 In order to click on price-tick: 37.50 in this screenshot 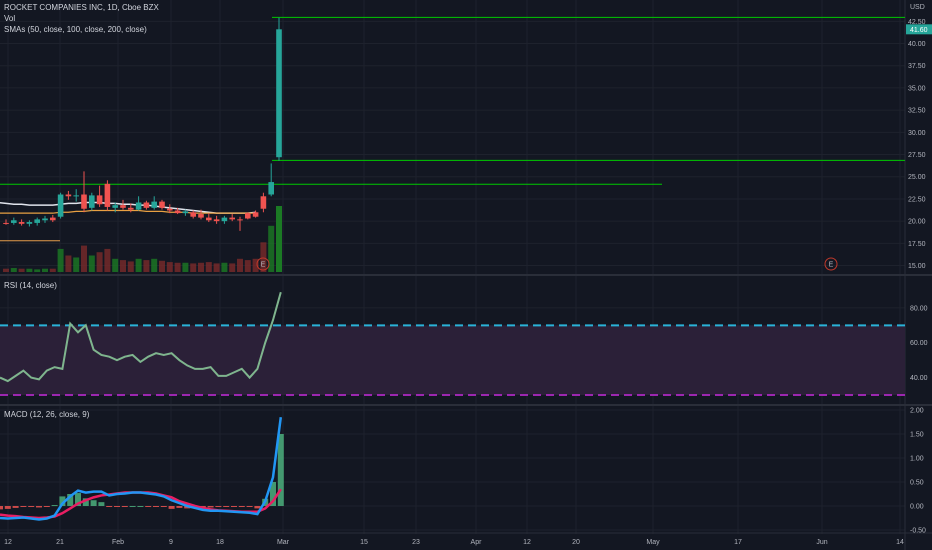, I will do `click(917, 66)`.